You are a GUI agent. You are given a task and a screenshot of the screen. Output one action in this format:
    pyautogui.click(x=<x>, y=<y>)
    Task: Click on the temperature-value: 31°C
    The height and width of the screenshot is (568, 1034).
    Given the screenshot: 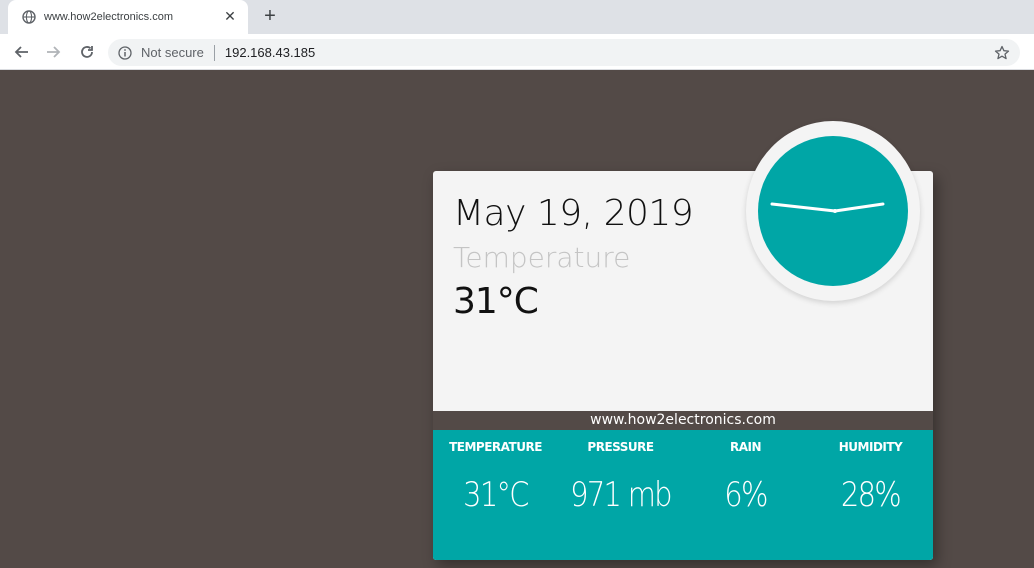 What is the action you would take?
    pyautogui.click(x=496, y=301)
    